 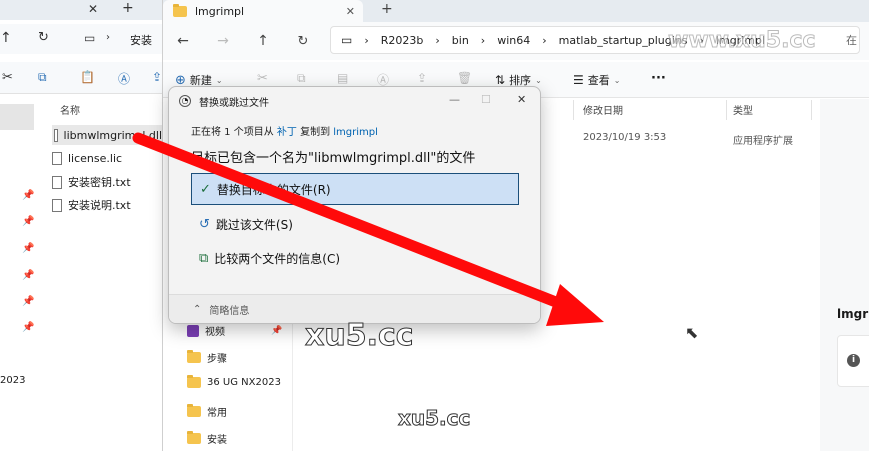 What do you see at coordinates (434, 418) in the screenshot?
I see `watermark-bottom: xu5.cc` at bounding box center [434, 418].